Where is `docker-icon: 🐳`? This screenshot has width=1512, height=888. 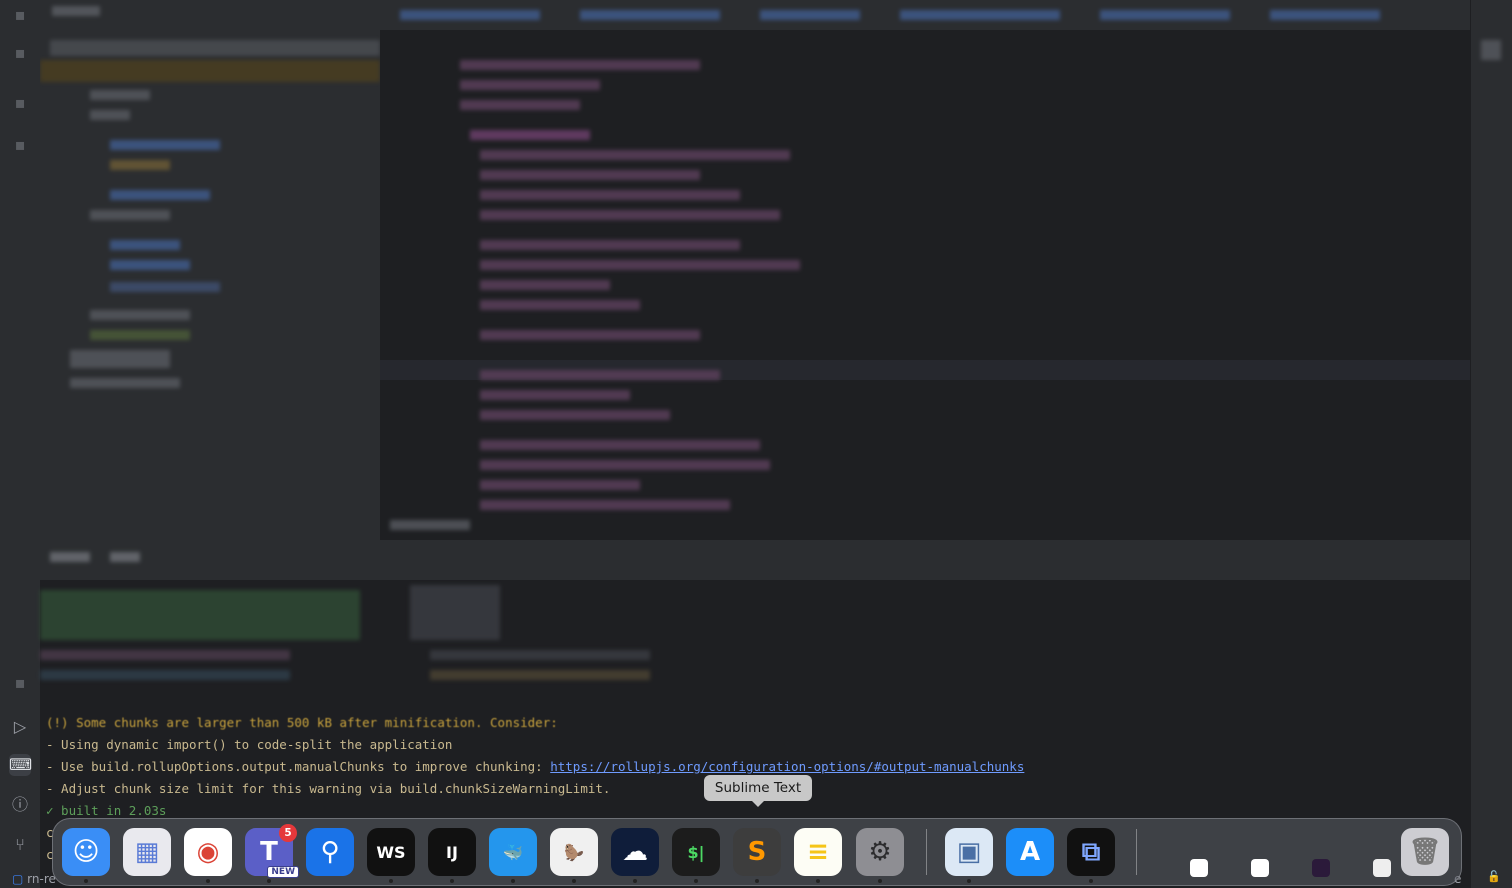 docker-icon: 🐳 is located at coordinates (513, 855).